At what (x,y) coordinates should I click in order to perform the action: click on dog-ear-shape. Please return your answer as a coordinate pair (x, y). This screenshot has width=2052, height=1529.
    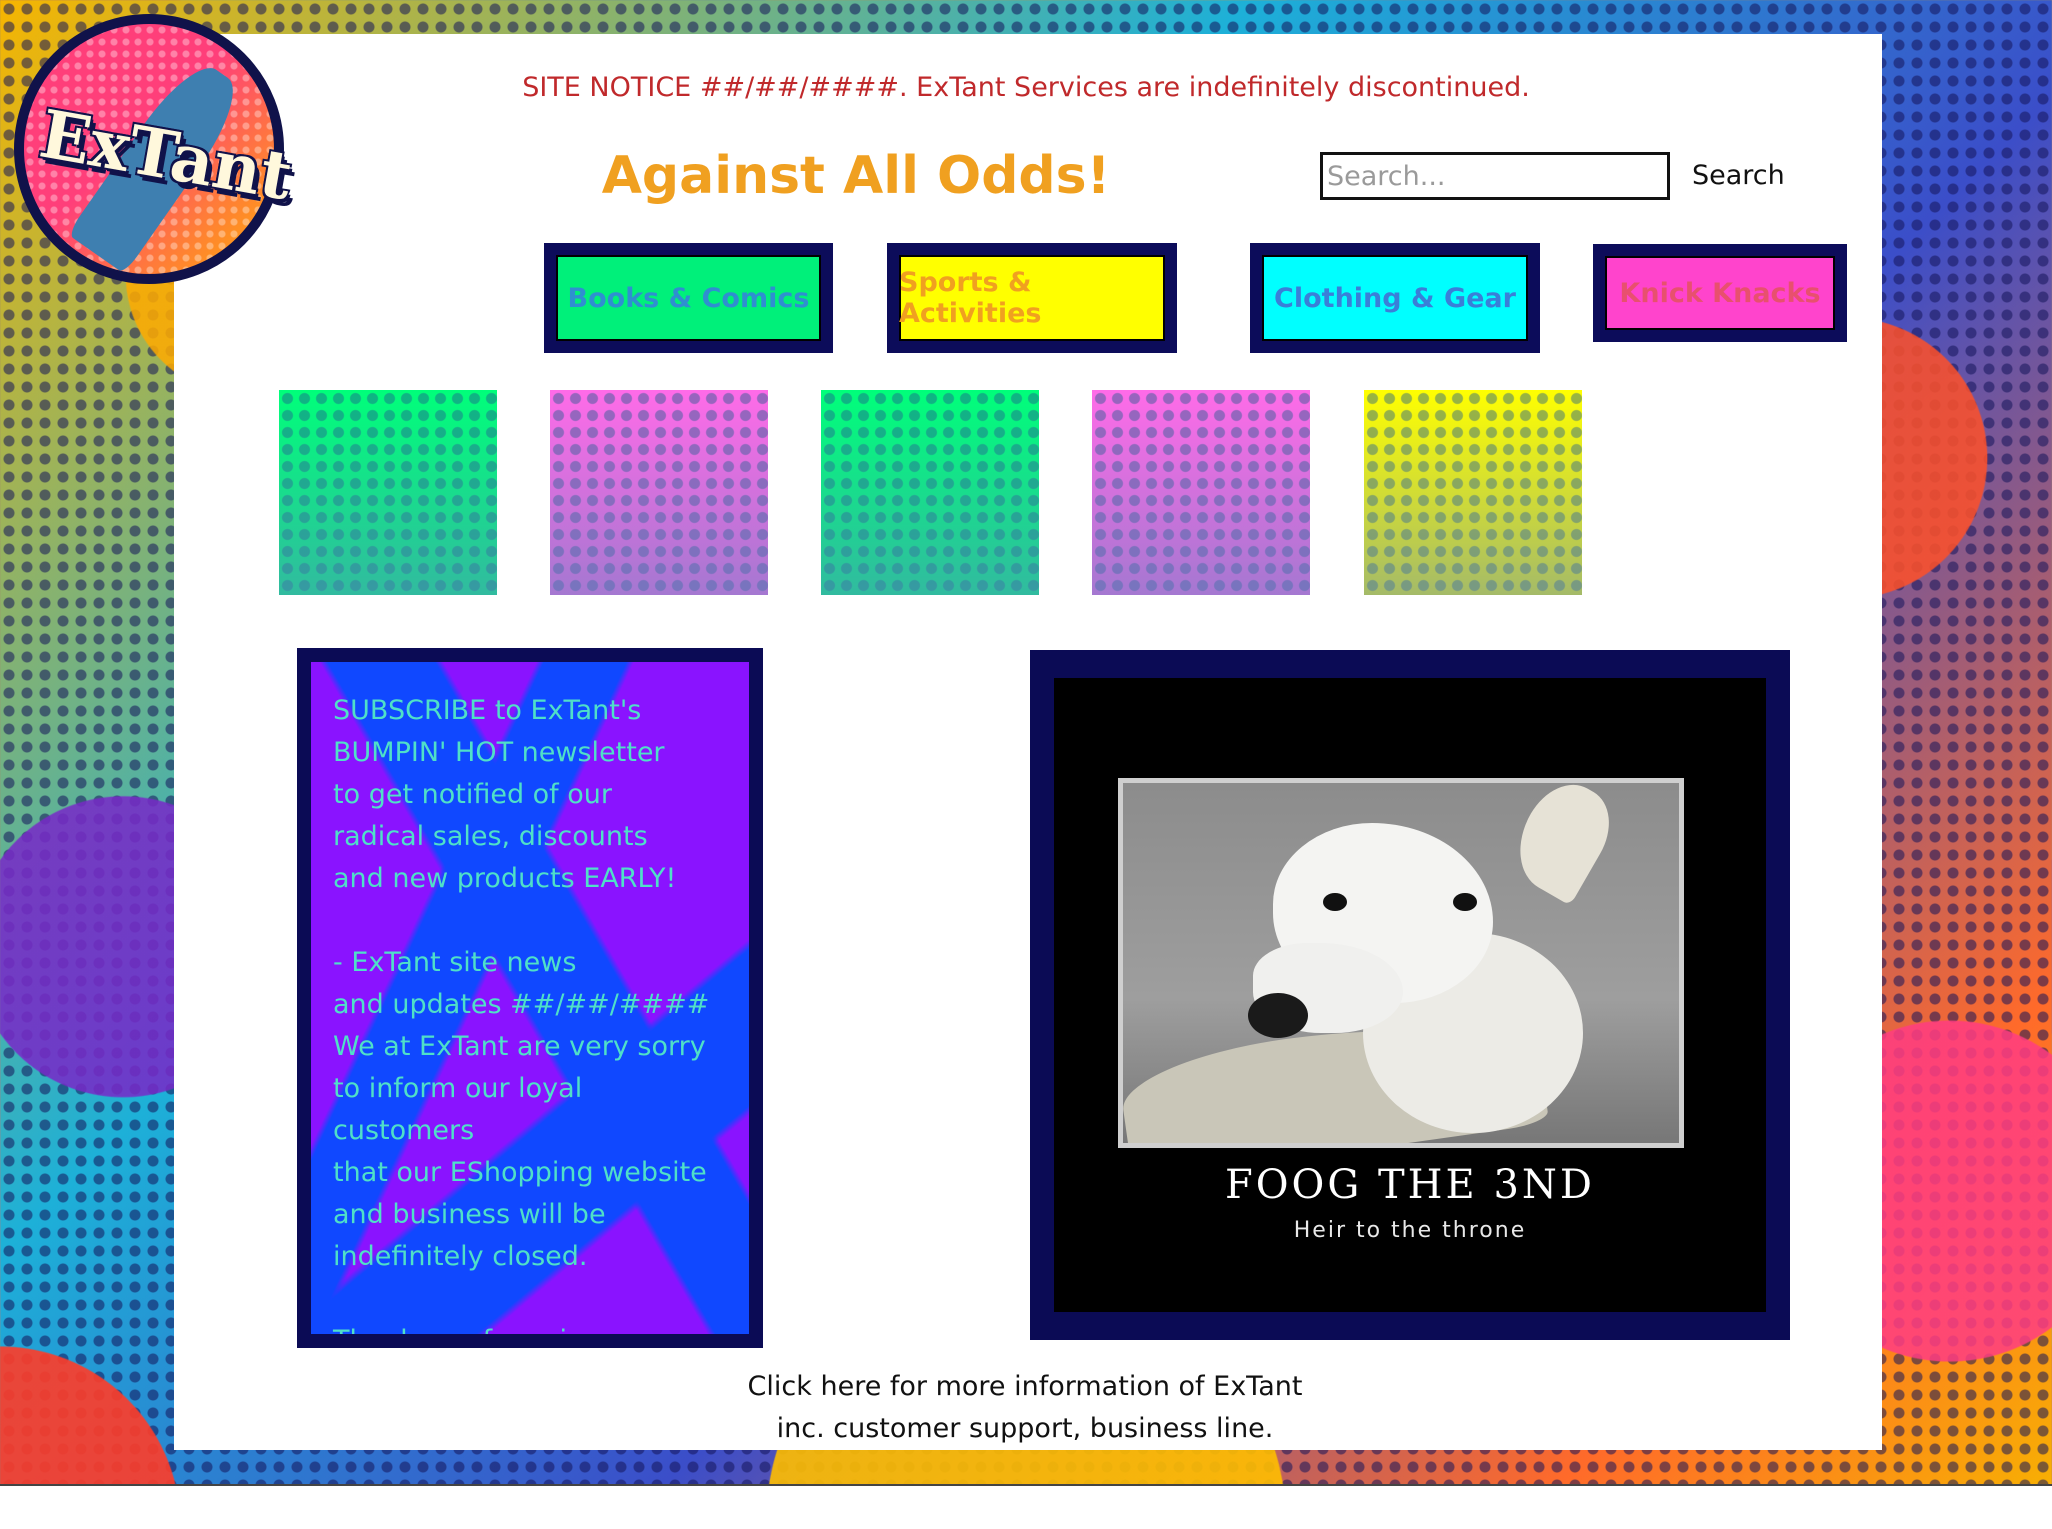
    Looking at the image, I should click on (1563, 844).